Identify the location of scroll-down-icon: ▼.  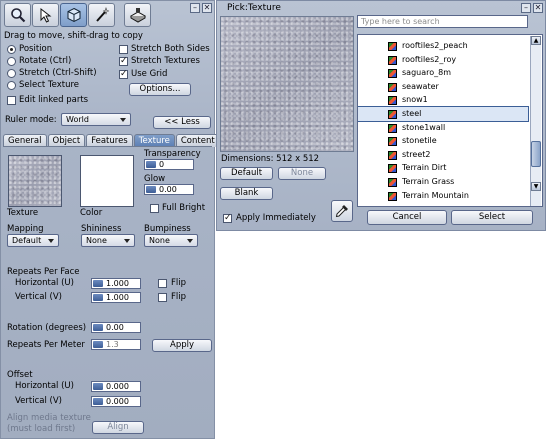
(536, 186).